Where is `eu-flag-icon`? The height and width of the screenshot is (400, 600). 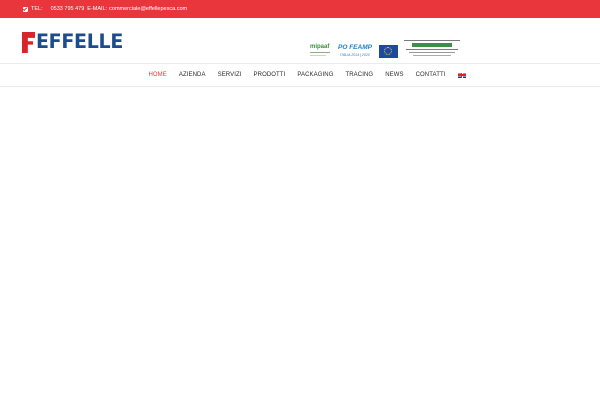 eu-flag-icon is located at coordinates (388, 51).